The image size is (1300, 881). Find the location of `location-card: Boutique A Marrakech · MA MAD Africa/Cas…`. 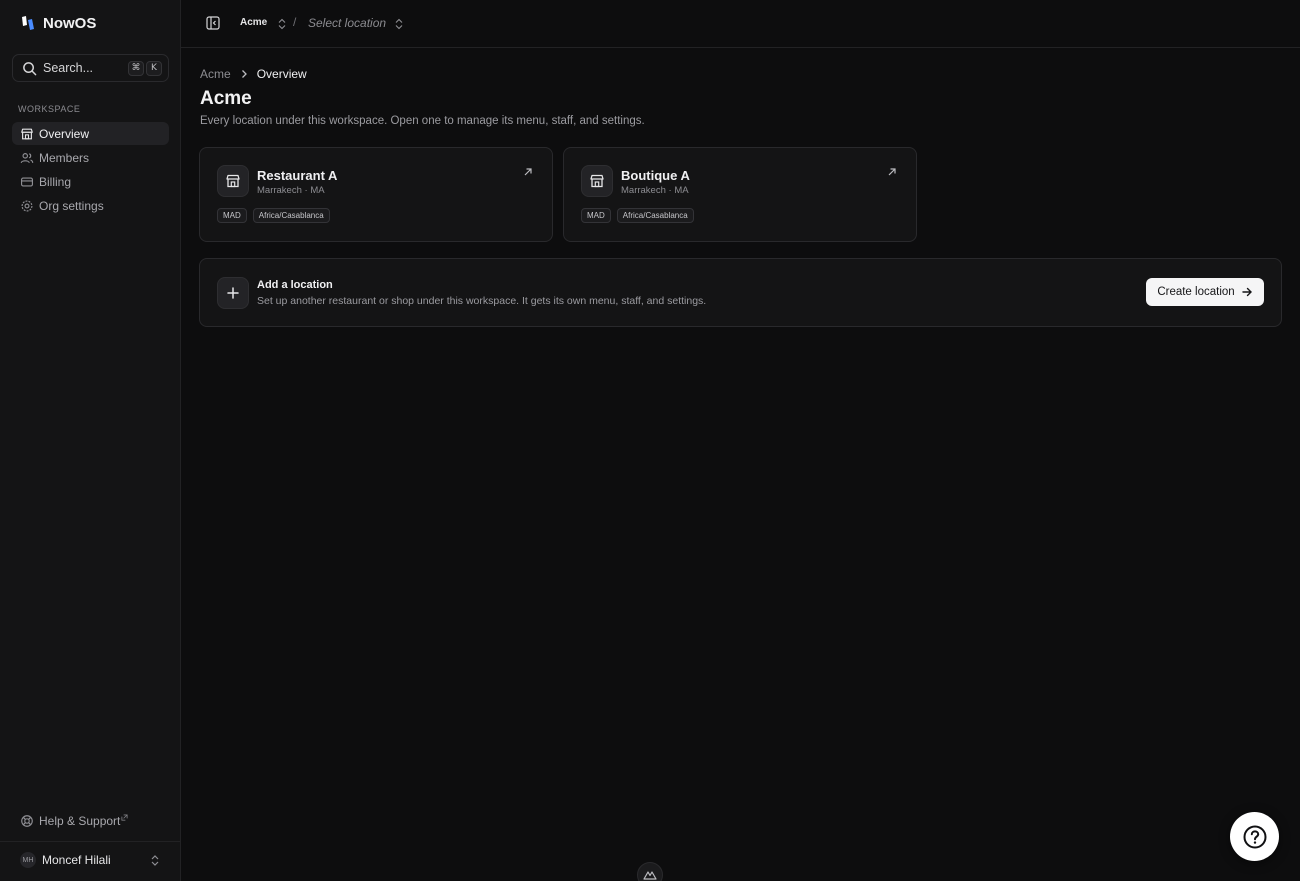

location-card: Boutique A Marrakech · MA MAD Africa/Cas… is located at coordinates (740, 194).